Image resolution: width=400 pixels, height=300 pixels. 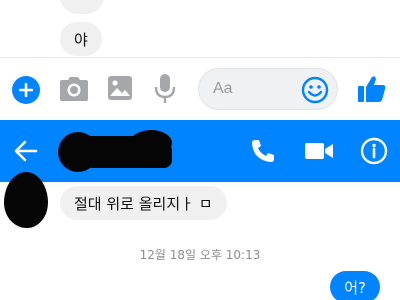 I want to click on outgoing-message-bubble: 어?, so click(x=355, y=285).